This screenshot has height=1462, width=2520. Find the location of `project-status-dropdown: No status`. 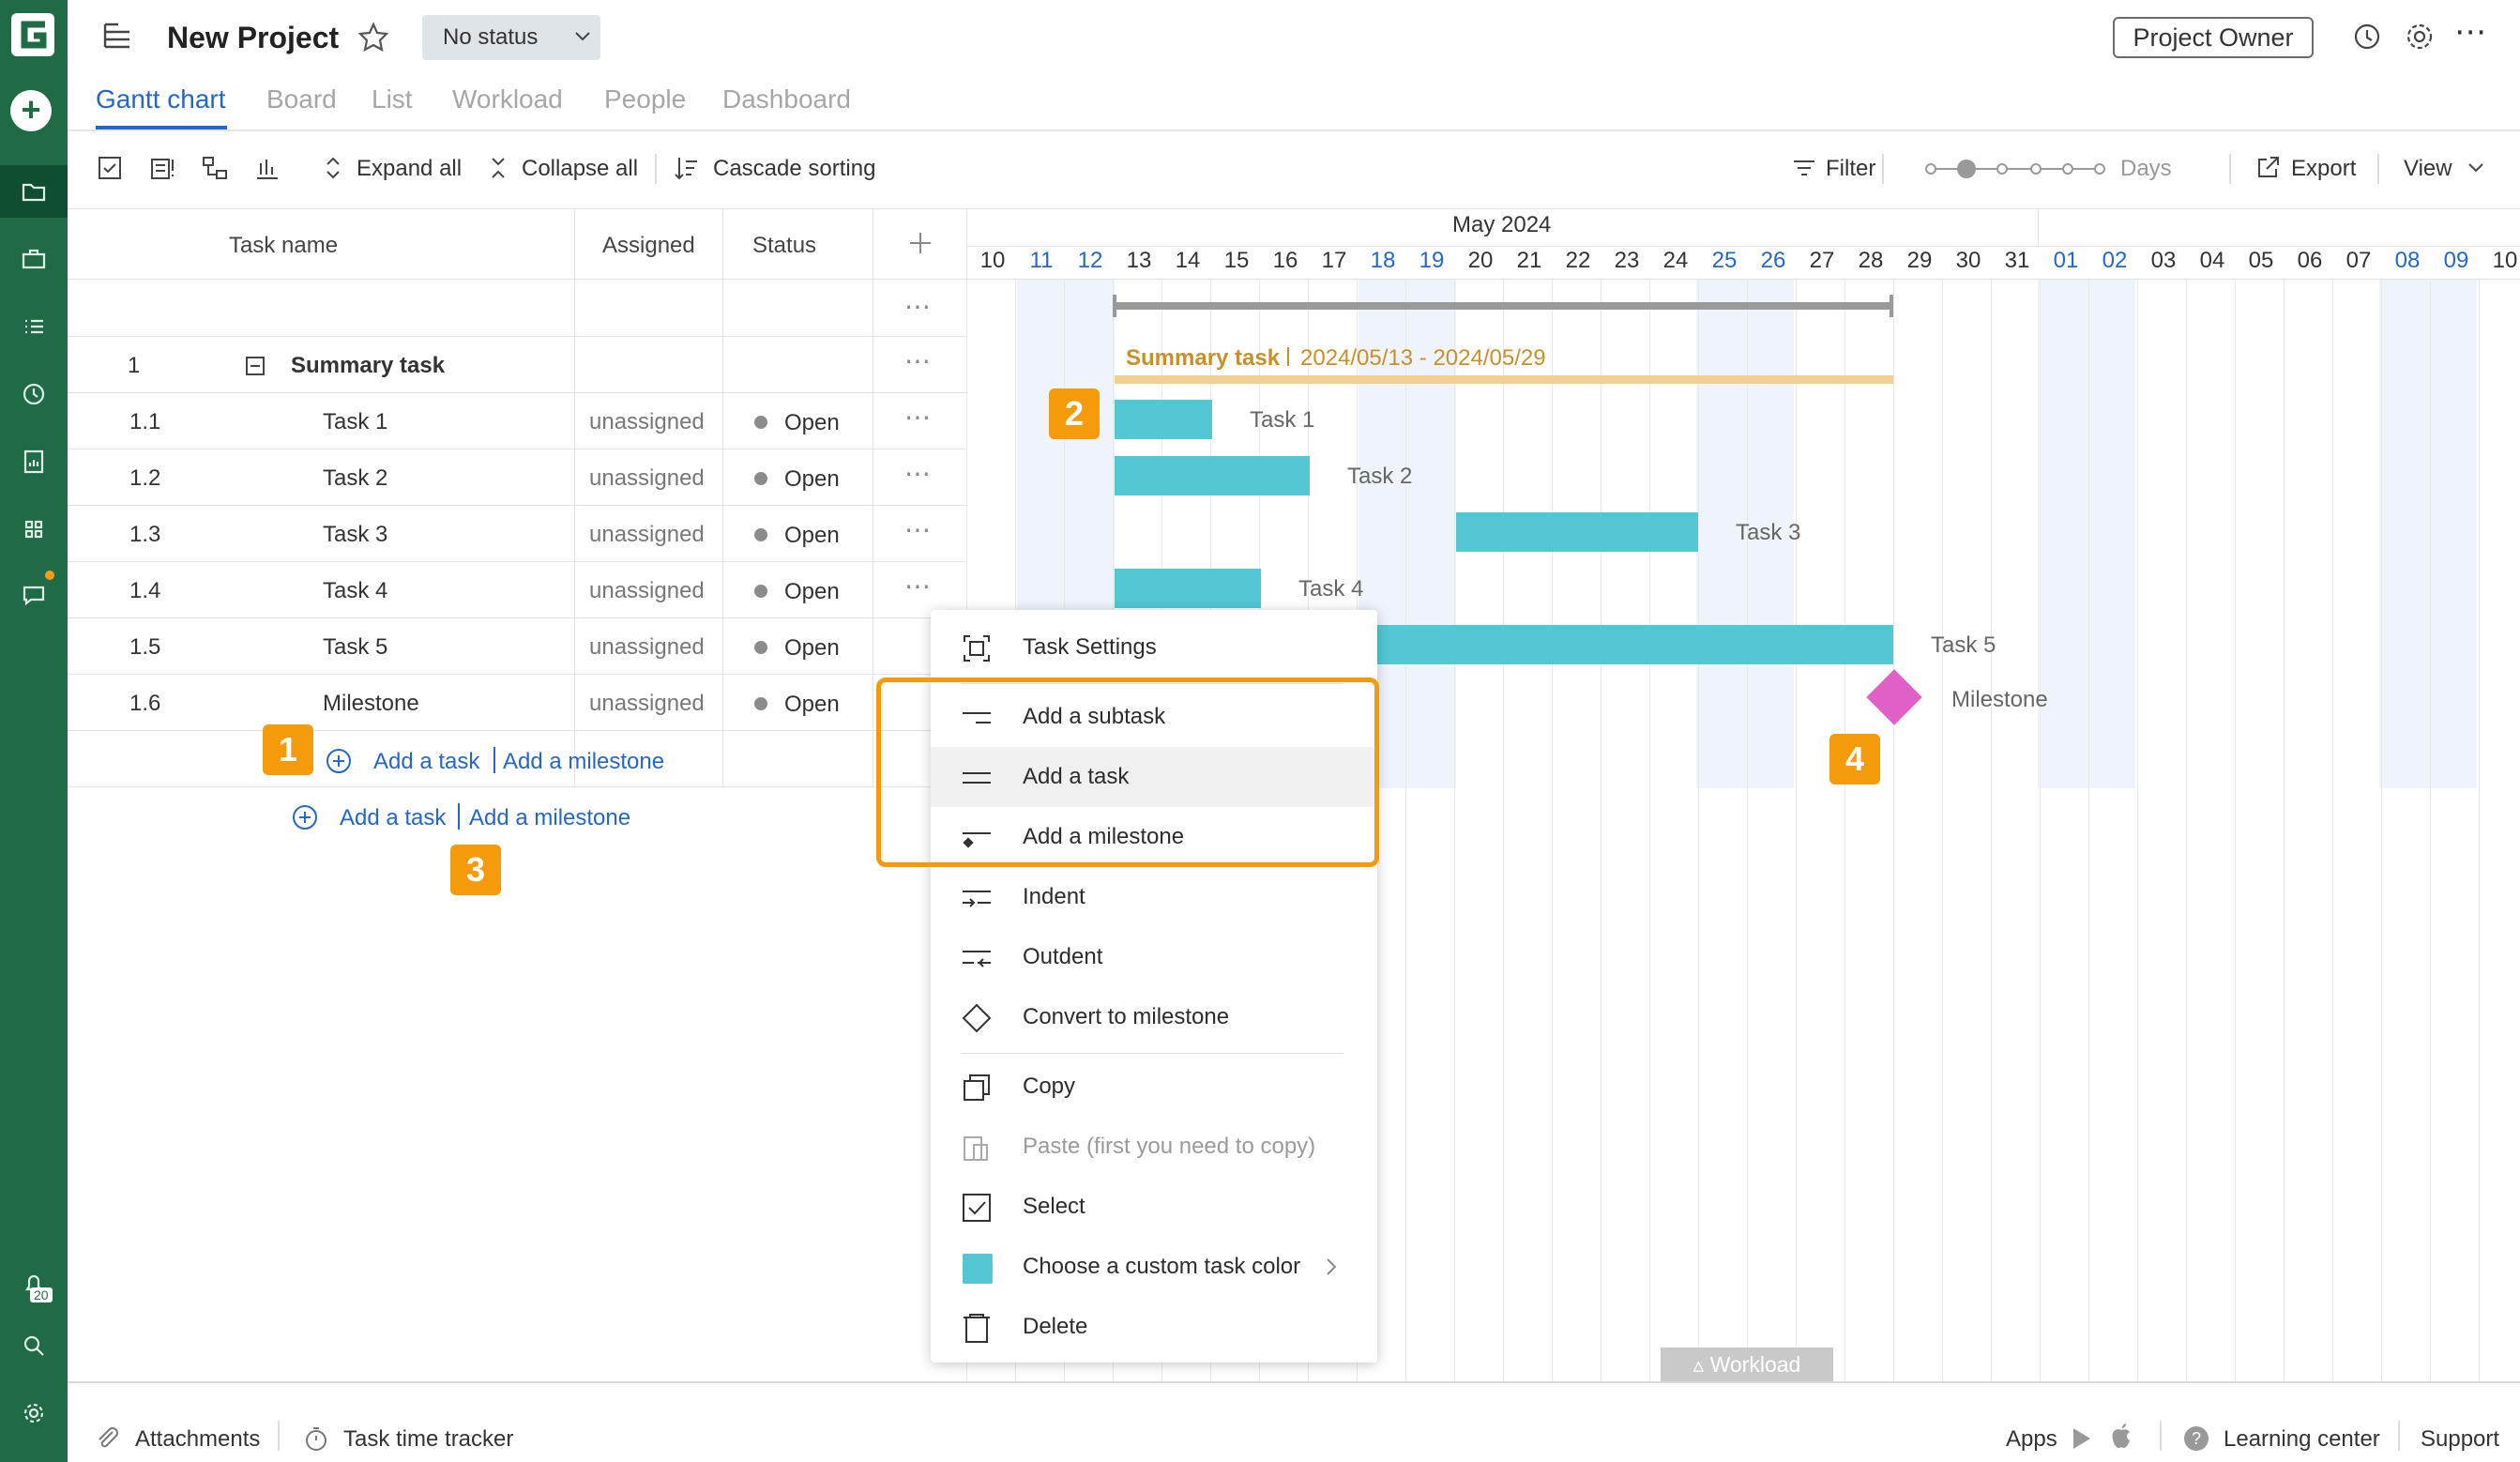

project-status-dropdown: No status is located at coordinates (511, 37).